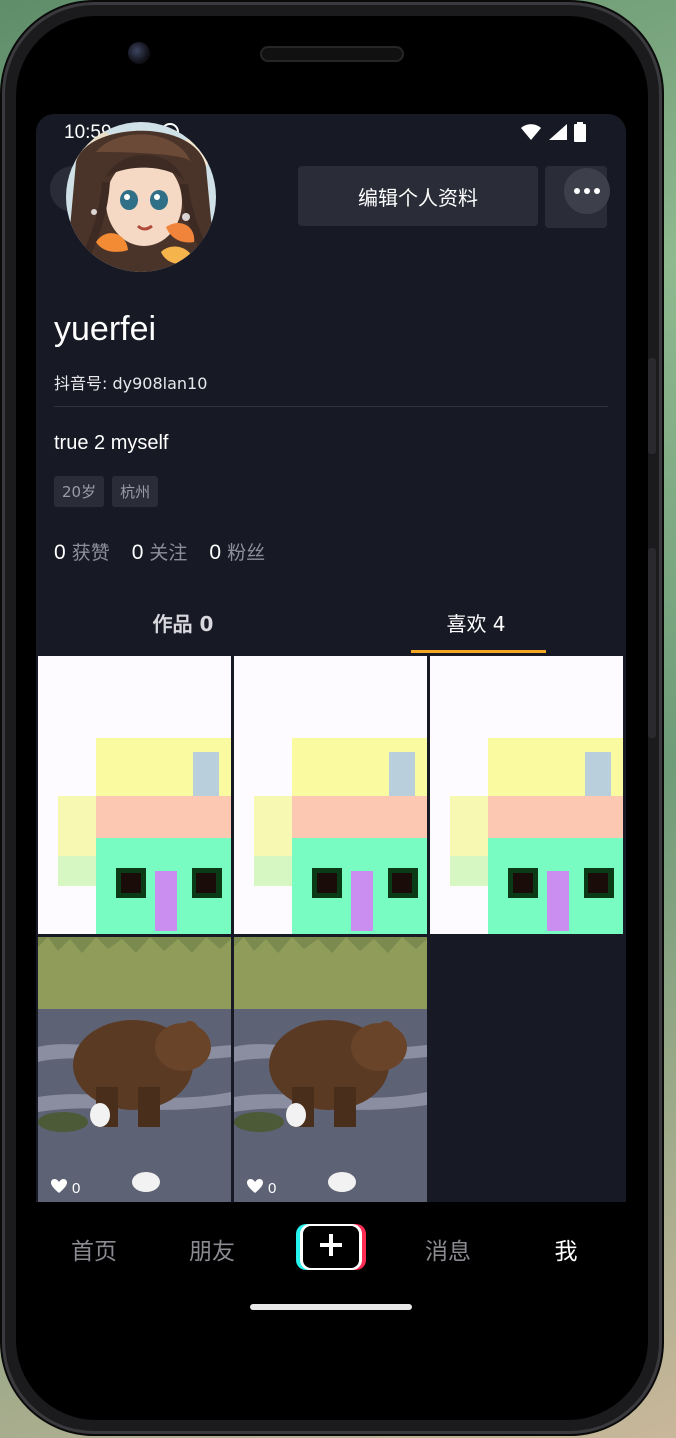 This screenshot has width=676, height=1438. Describe the element at coordinates (448, 1249) in the screenshot. I see `nav-messages: 消息` at that location.